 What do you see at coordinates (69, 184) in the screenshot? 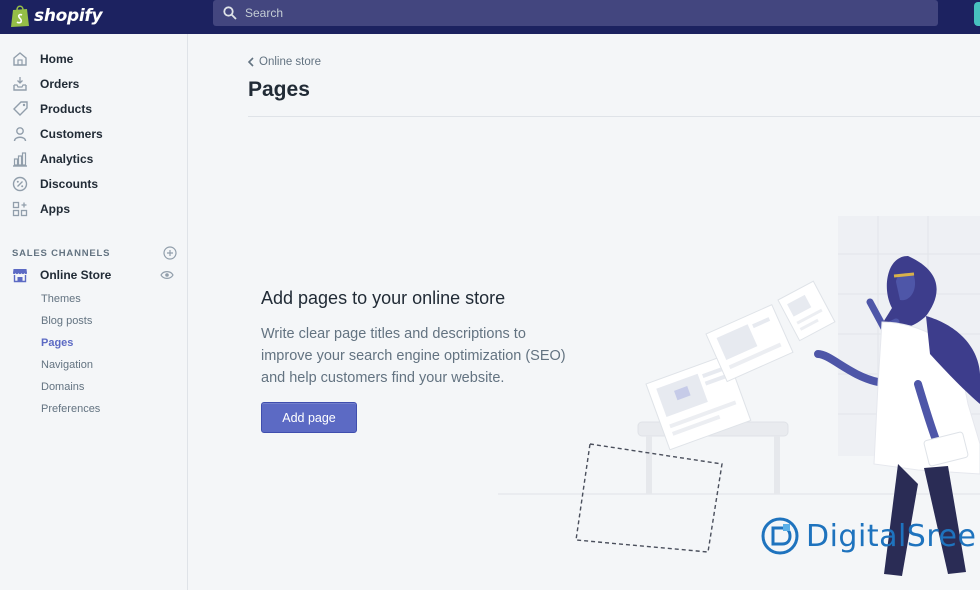
I see `sidebar-item-label: Discounts` at bounding box center [69, 184].